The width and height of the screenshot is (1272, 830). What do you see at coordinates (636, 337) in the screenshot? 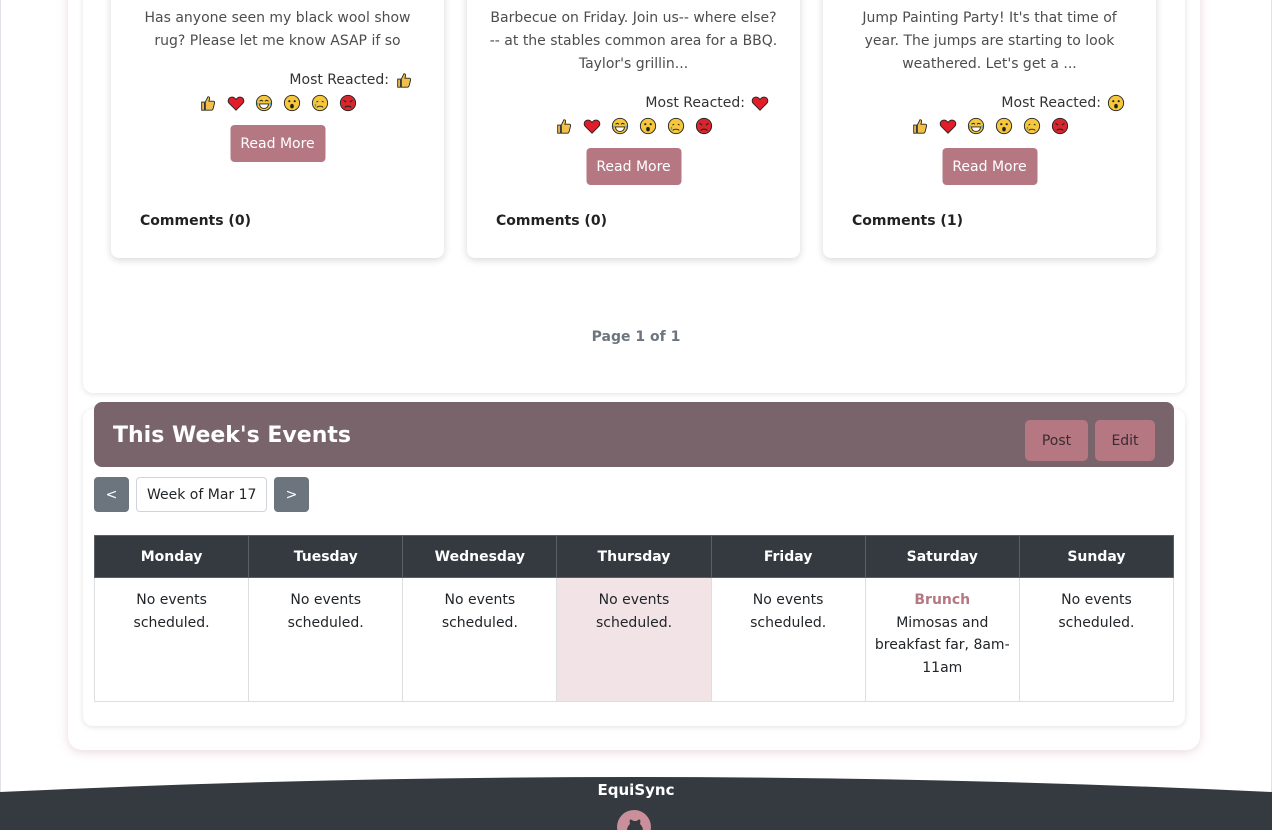
I see `pagination-label: Page 1 of 1` at bounding box center [636, 337].